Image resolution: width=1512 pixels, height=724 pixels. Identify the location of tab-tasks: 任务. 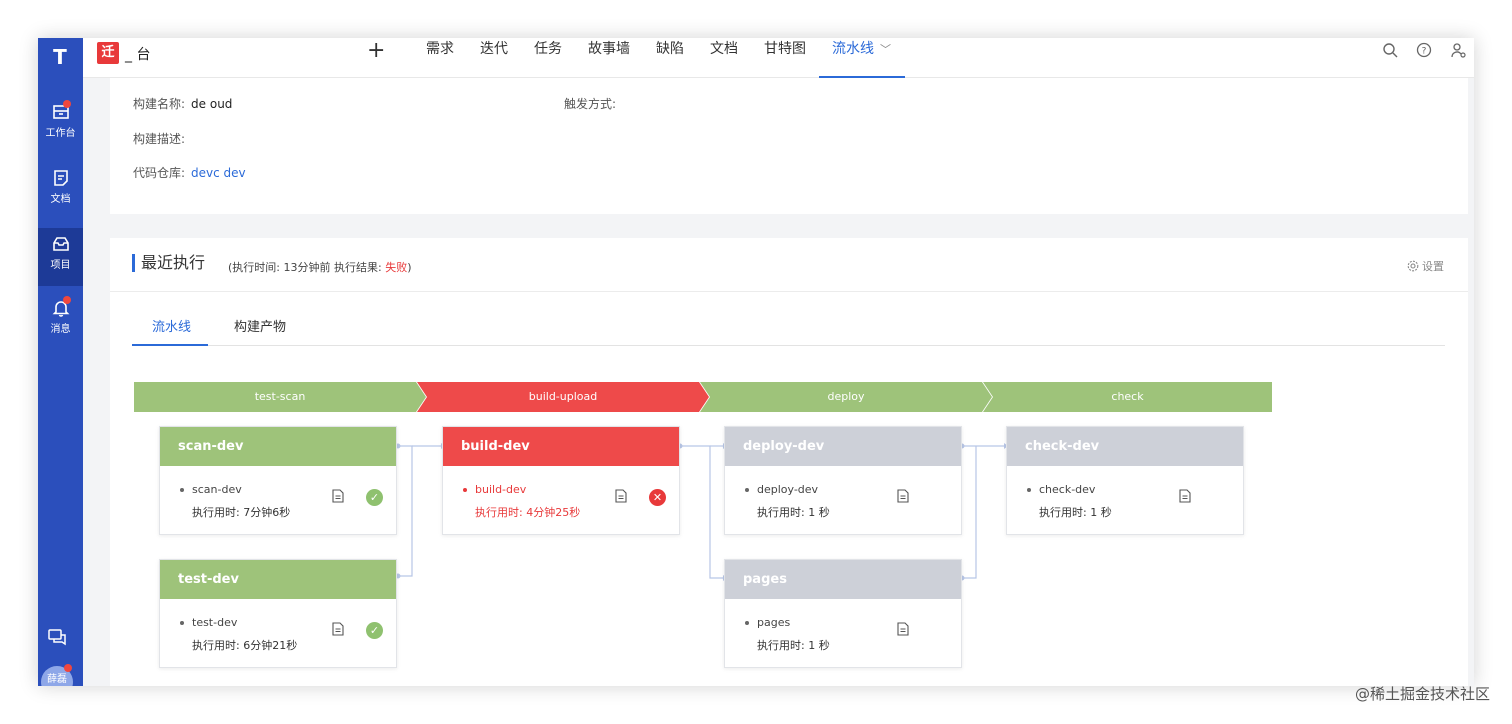
(548, 58).